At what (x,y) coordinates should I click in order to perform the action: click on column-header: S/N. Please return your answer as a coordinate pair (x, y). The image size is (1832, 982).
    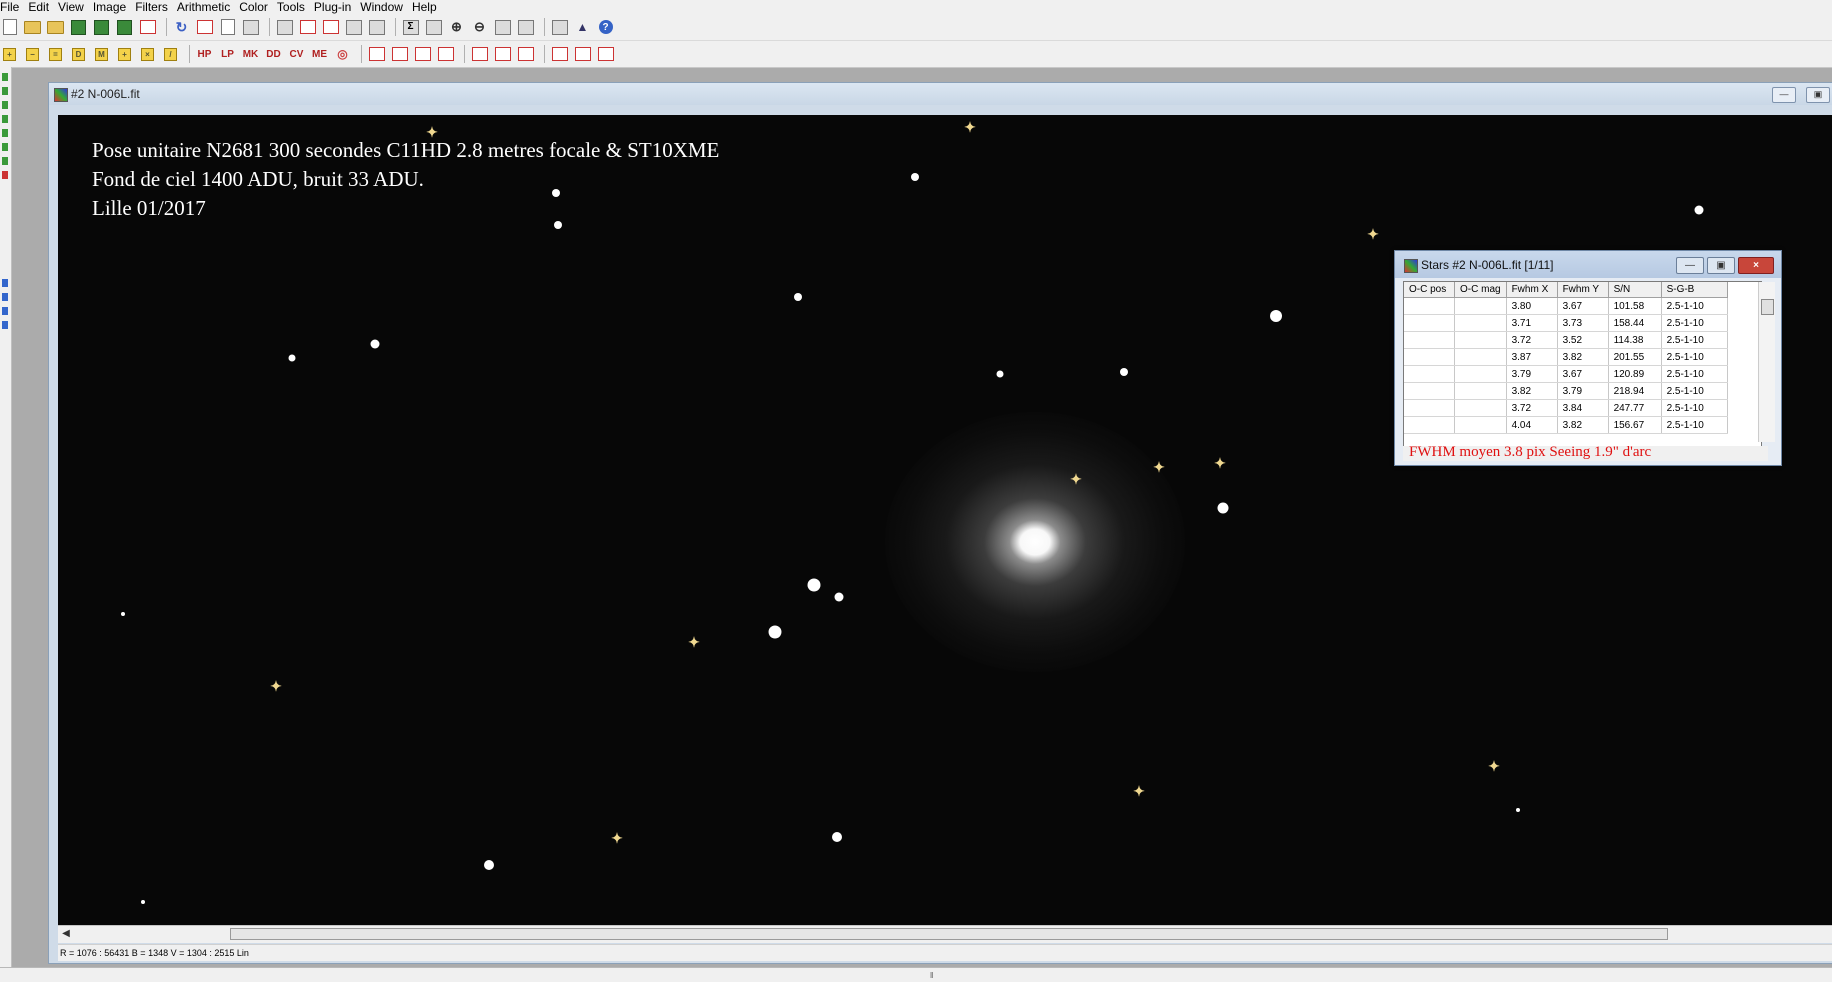
    Looking at the image, I should click on (1635, 290).